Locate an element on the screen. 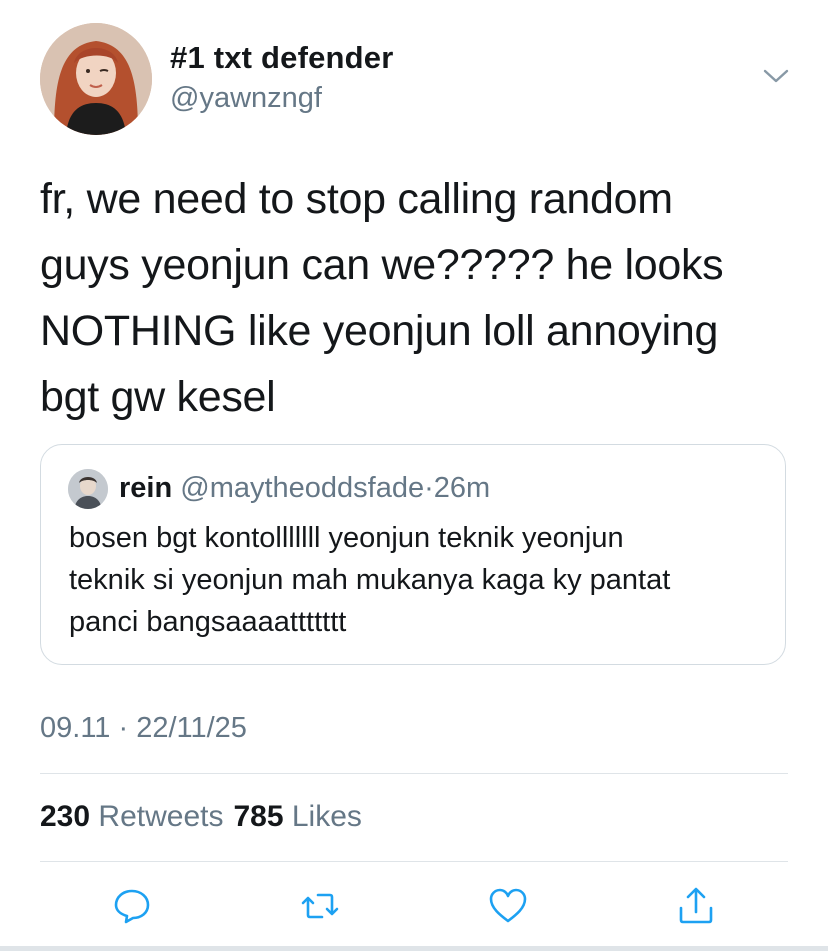 The image size is (828, 951). retweet-icon is located at coordinates (320, 906).